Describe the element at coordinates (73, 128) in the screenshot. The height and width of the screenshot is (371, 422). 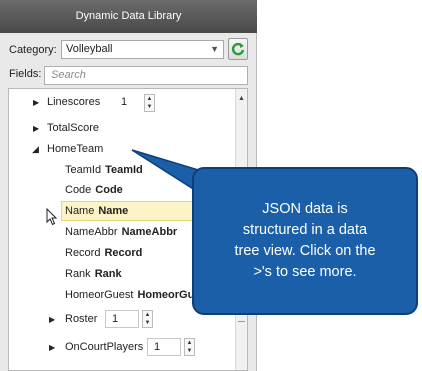
I see `tree-node-totalscore: TotalScore` at that location.